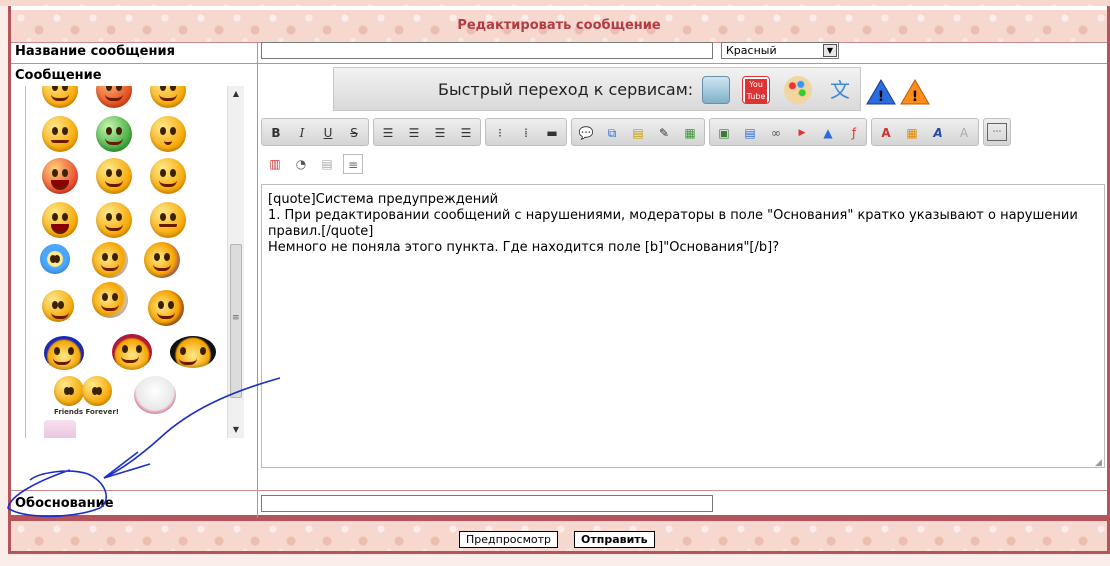  Describe the element at coordinates (302, 133) in the screenshot. I see `italic-button: I` at that location.